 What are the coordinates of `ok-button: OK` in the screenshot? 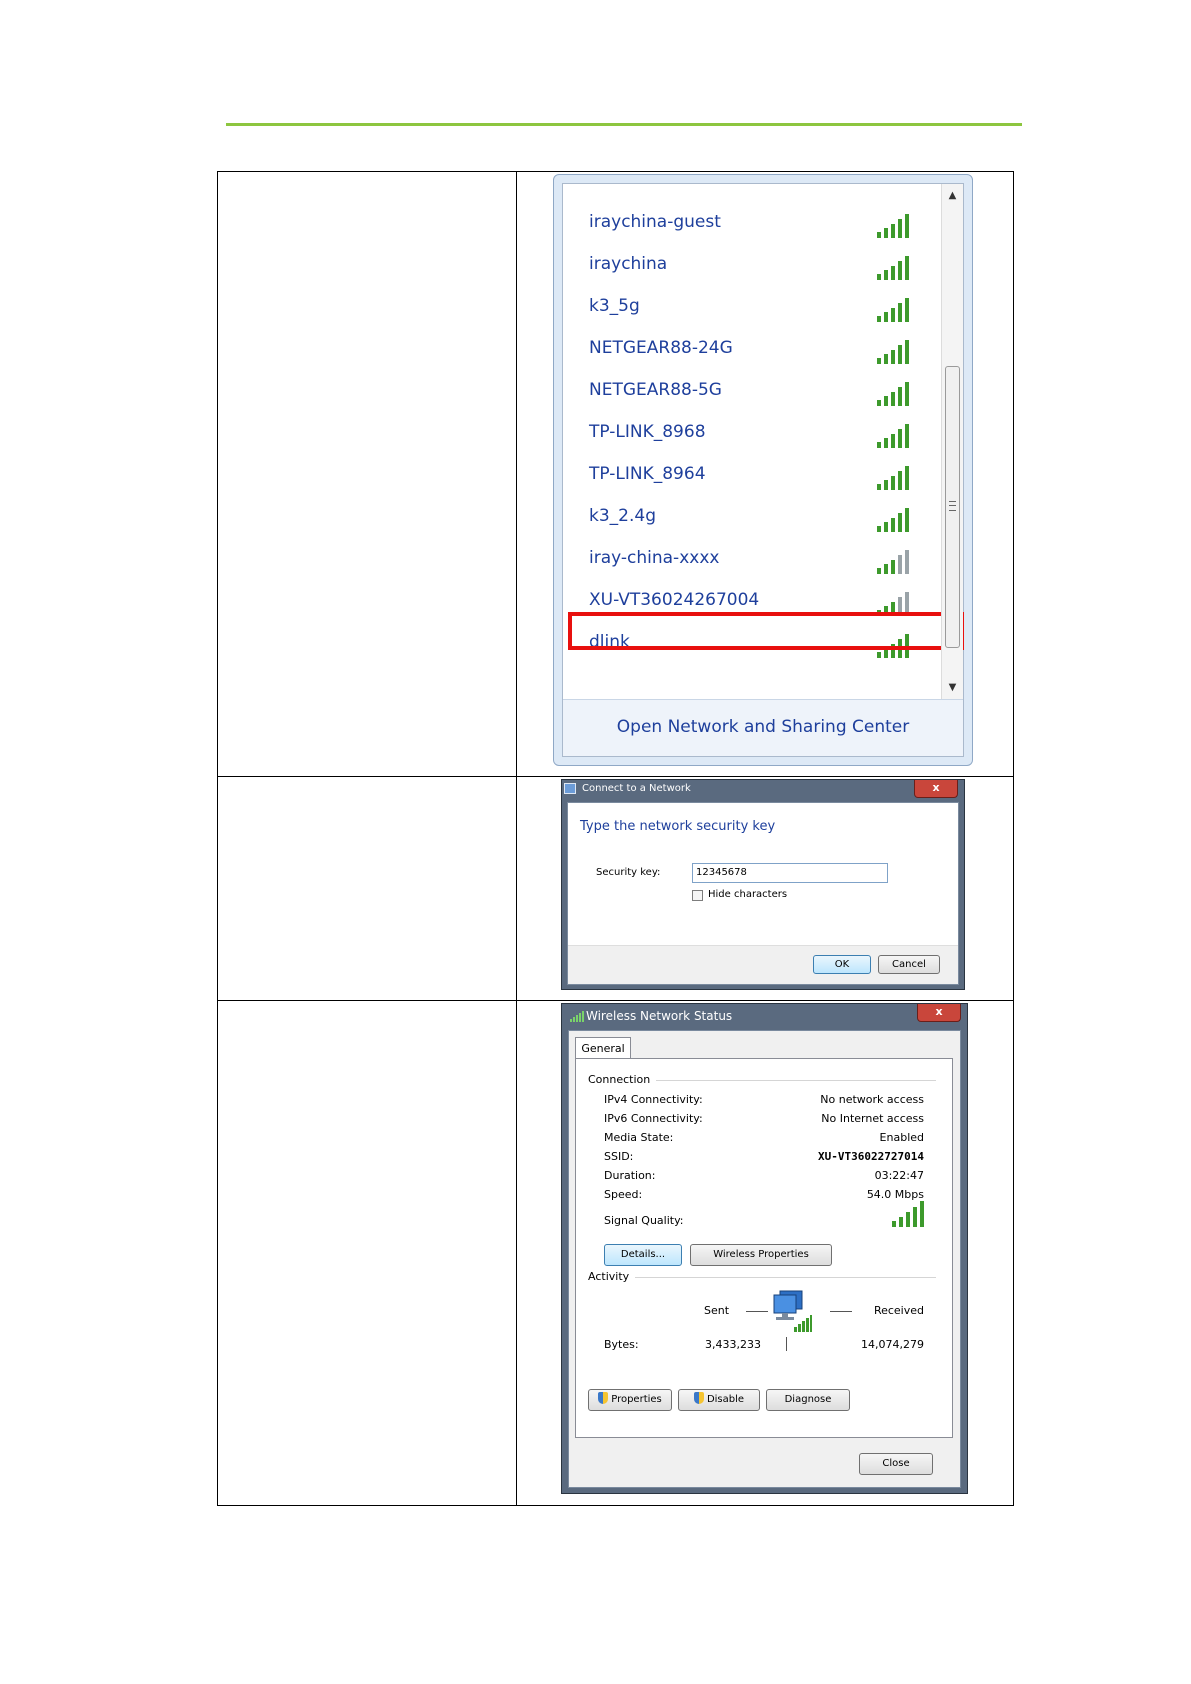 It's located at (842, 964).